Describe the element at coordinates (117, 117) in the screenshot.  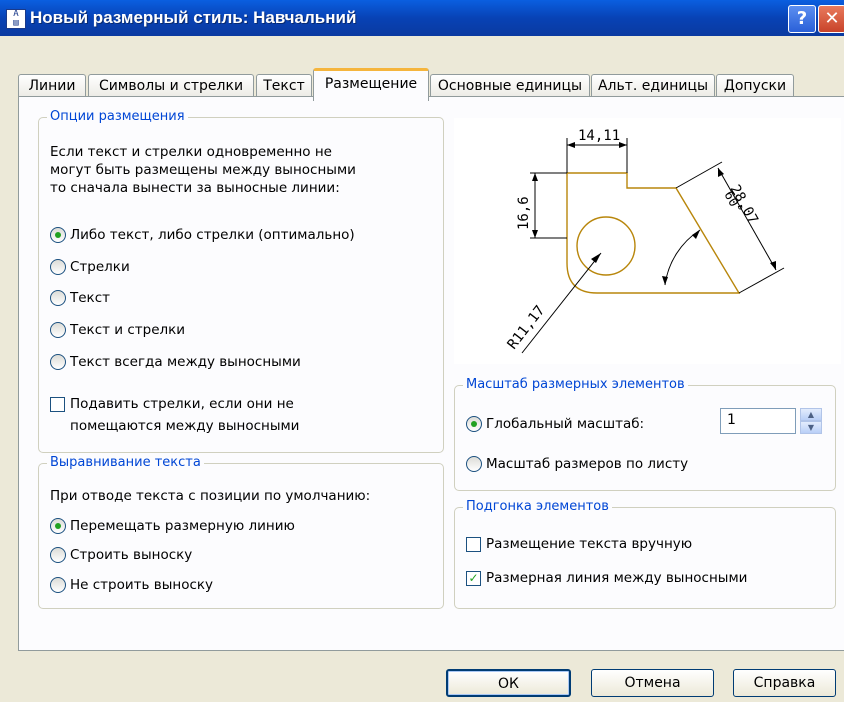
I see `fit-options-title: Опции размещения` at that location.